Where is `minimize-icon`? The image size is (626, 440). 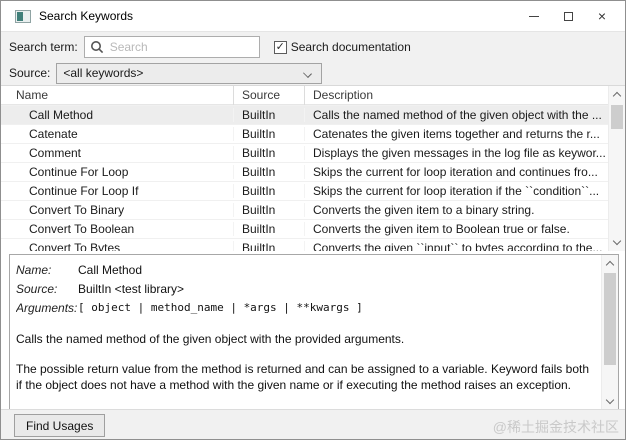 minimize-icon is located at coordinates (534, 16).